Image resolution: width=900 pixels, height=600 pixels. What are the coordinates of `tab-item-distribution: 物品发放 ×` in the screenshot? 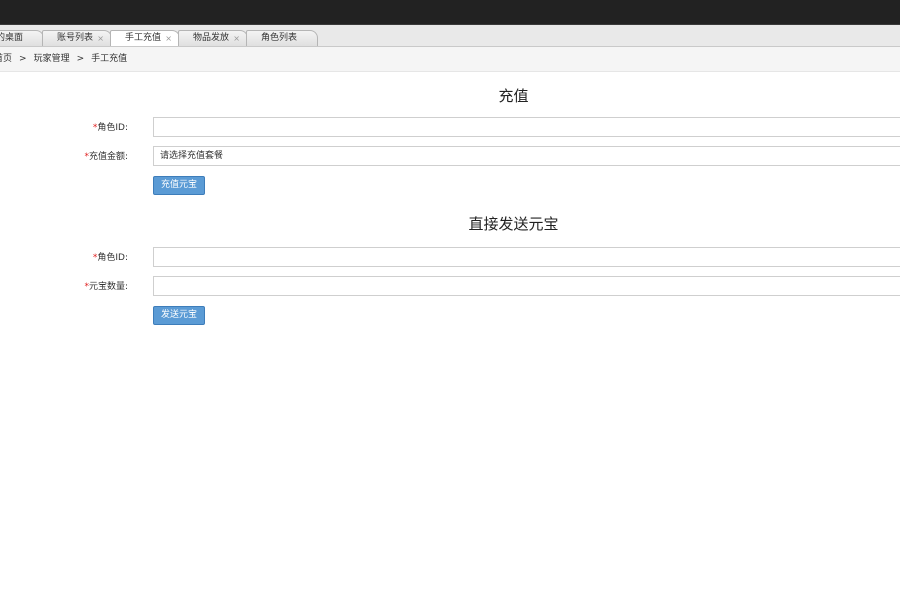 It's located at (213, 38).